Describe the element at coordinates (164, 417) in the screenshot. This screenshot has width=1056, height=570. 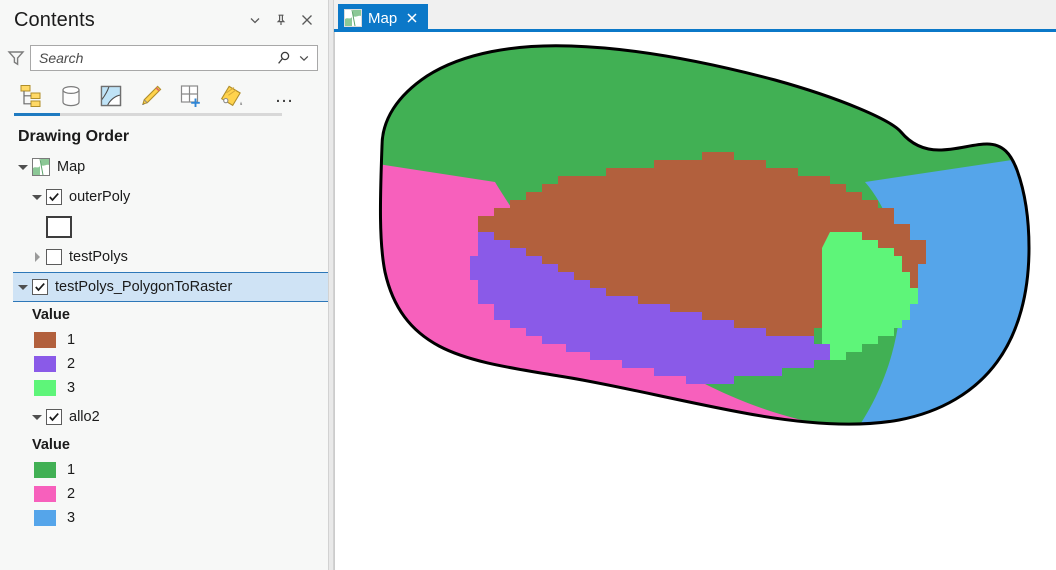
I see `tree-node-allo2: allo2` at that location.